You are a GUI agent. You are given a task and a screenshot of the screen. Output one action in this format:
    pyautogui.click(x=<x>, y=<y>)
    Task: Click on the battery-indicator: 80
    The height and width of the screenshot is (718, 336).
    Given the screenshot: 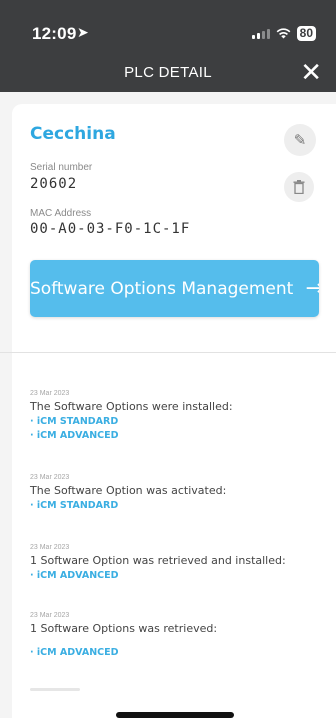 What is the action you would take?
    pyautogui.click(x=306, y=33)
    